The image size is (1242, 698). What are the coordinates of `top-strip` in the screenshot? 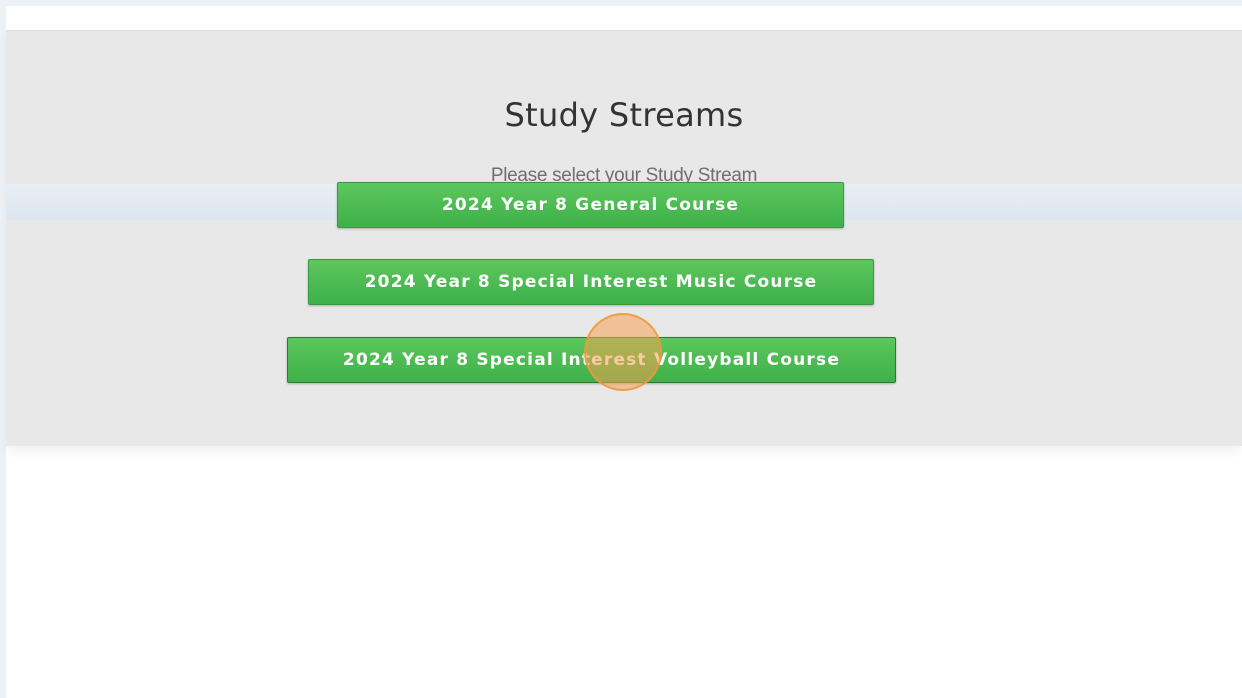 It's located at (621, 3).